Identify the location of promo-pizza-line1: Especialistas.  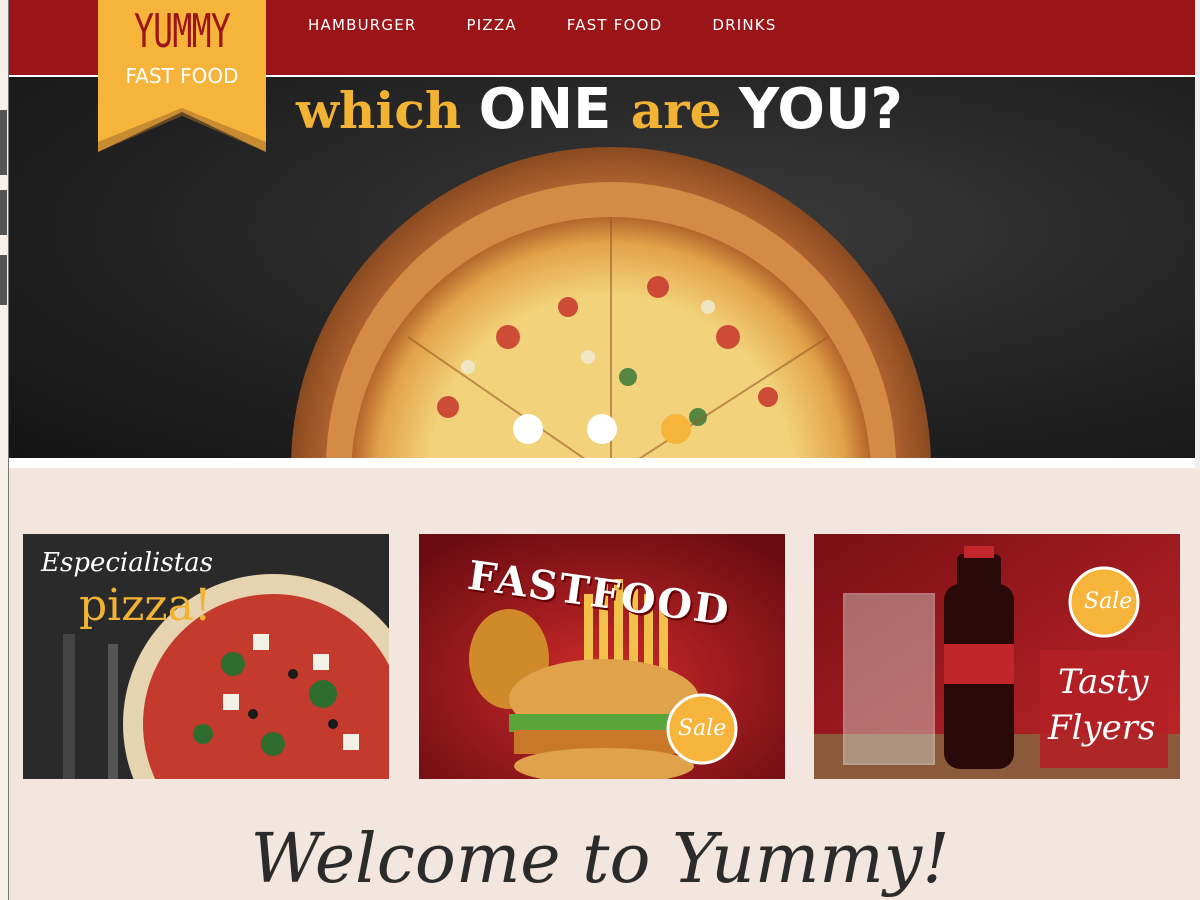
(127, 563).